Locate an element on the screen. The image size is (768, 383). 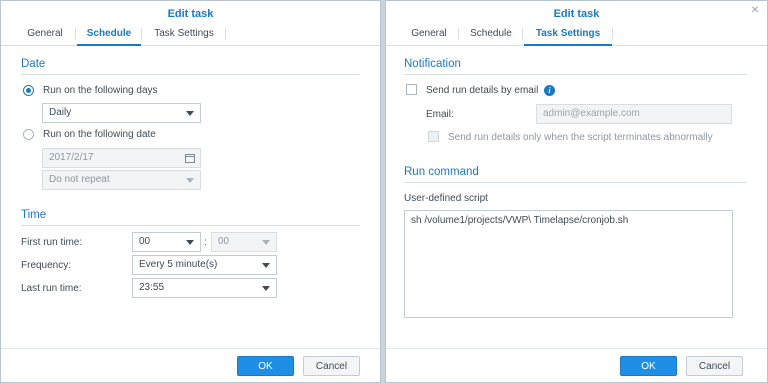
radio-run-following-days is located at coordinates (28, 90).